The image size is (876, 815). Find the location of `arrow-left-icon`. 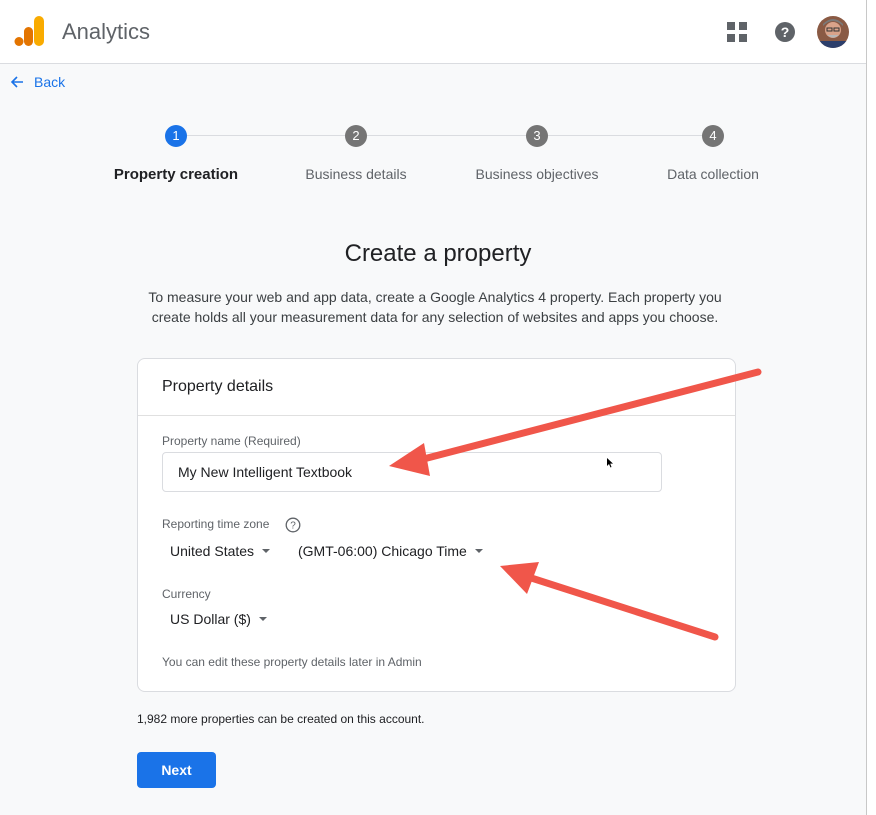

arrow-left-icon is located at coordinates (16, 82).